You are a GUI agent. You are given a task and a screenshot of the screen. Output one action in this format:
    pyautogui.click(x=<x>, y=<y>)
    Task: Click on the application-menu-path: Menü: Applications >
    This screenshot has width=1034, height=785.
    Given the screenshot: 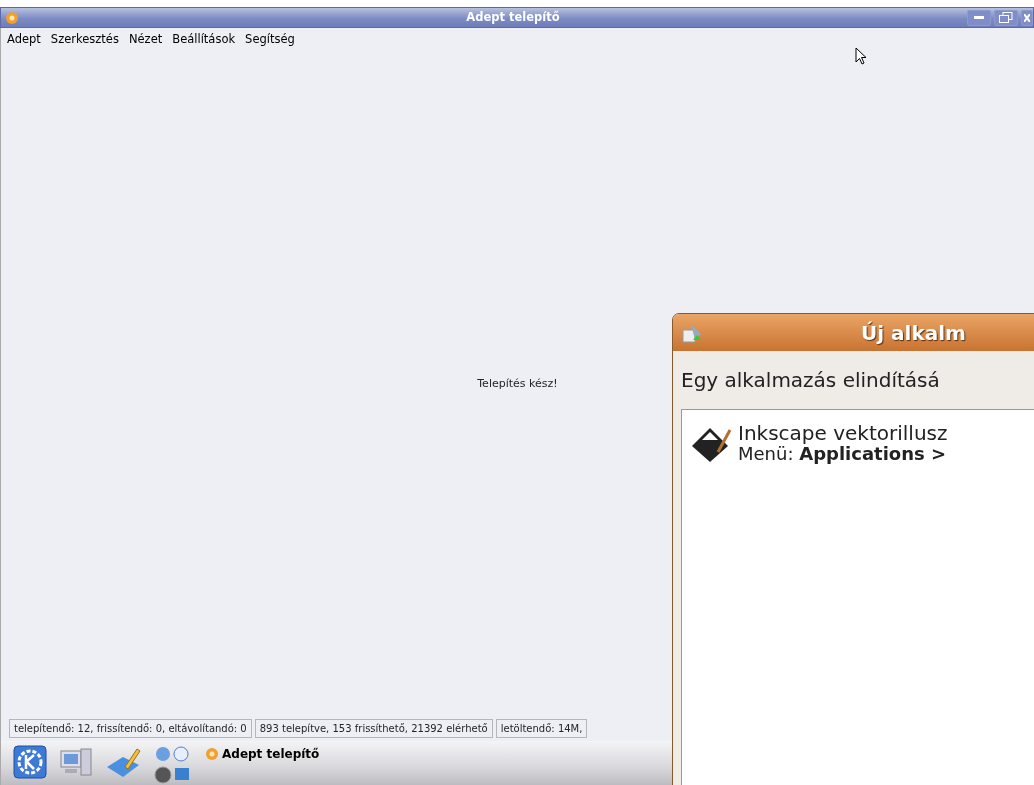 What is the action you would take?
    pyautogui.click(x=843, y=454)
    